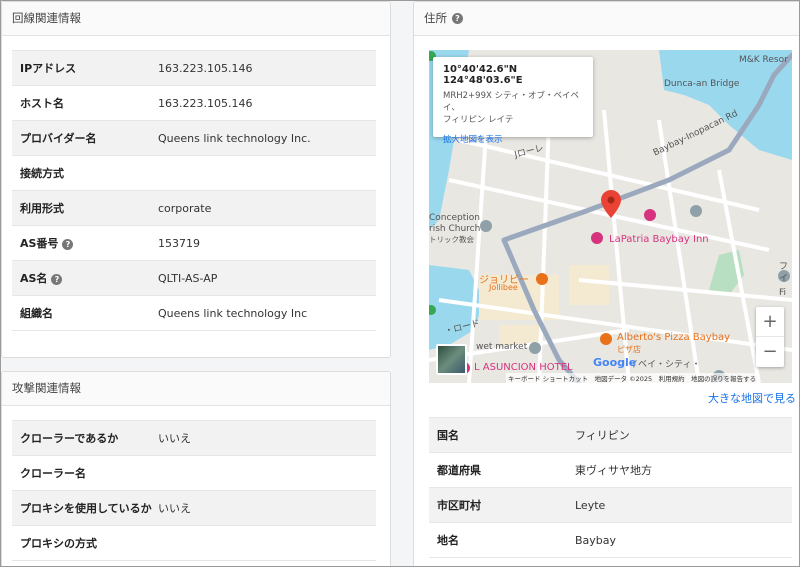 The image size is (800, 567). I want to click on network-info-key-label: プロバイダー名, so click(58, 138).